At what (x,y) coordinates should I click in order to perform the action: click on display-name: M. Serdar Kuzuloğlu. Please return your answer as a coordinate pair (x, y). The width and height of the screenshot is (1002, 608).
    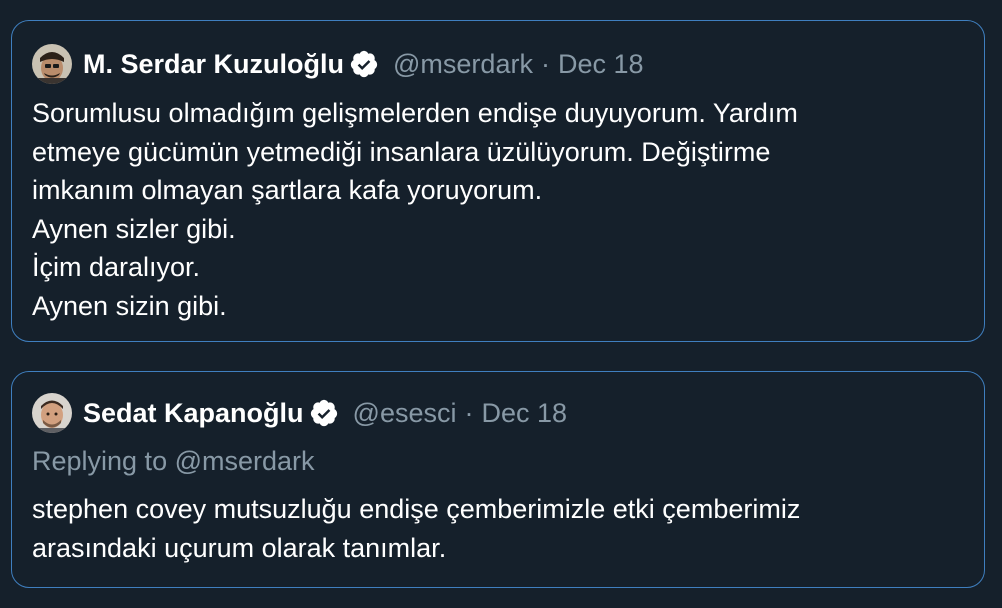
    Looking at the image, I should click on (213, 64).